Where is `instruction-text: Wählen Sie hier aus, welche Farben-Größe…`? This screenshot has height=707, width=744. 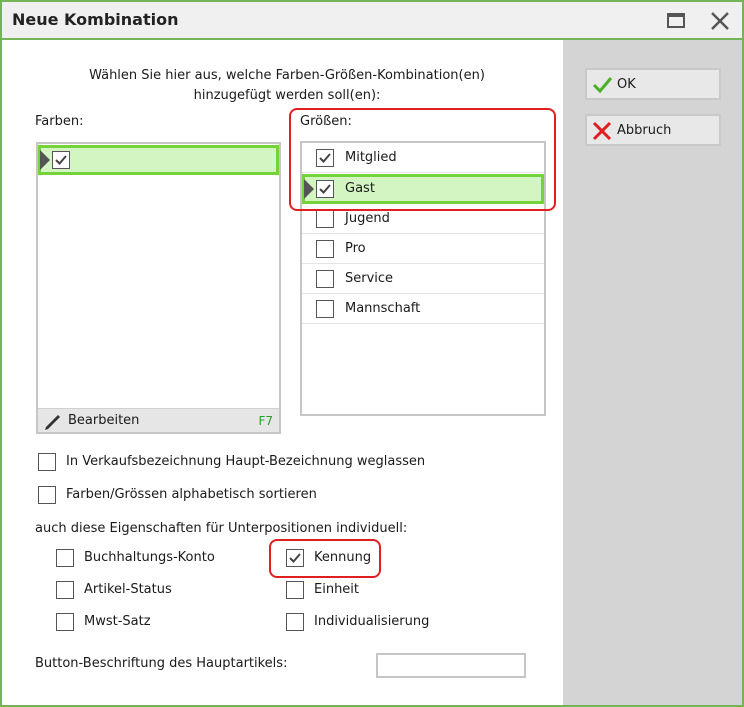
instruction-text: Wählen Sie hier aus, welche Farben-Größe… is located at coordinates (287, 86).